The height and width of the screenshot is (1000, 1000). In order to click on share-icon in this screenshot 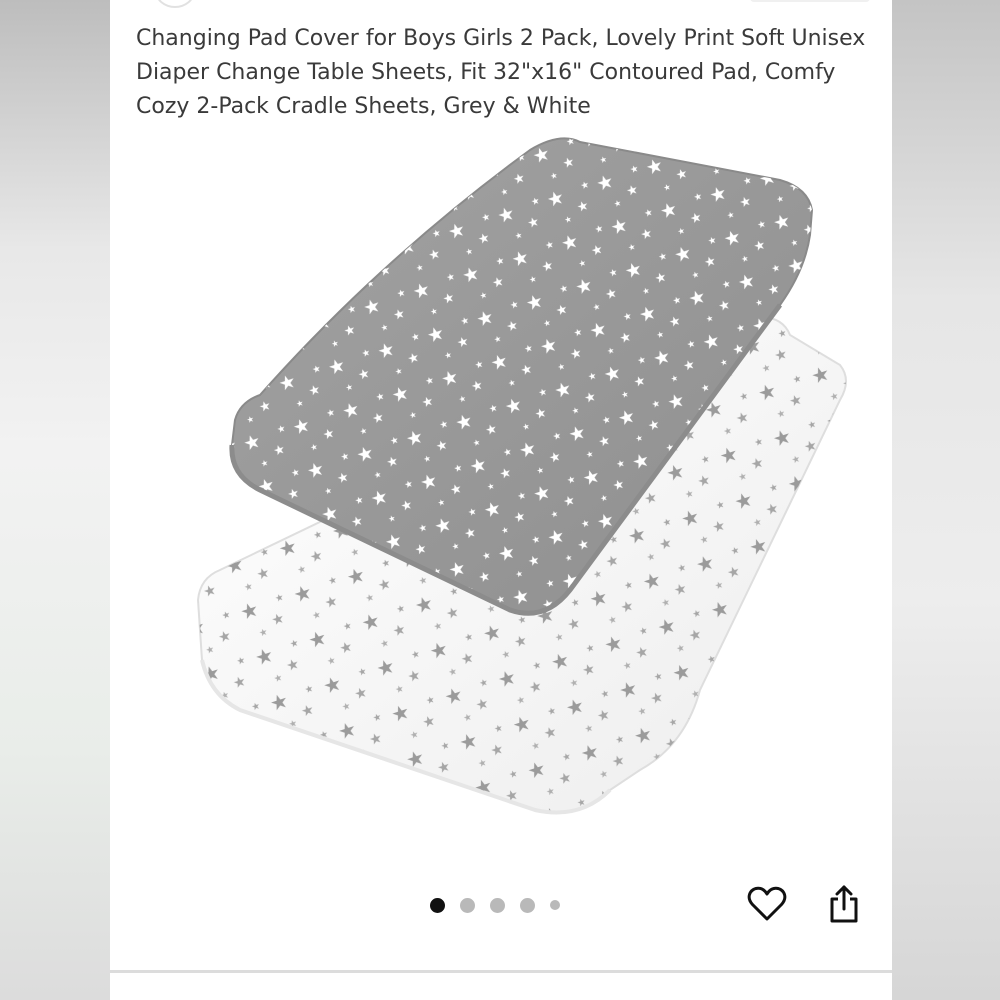, I will do `click(844, 904)`.